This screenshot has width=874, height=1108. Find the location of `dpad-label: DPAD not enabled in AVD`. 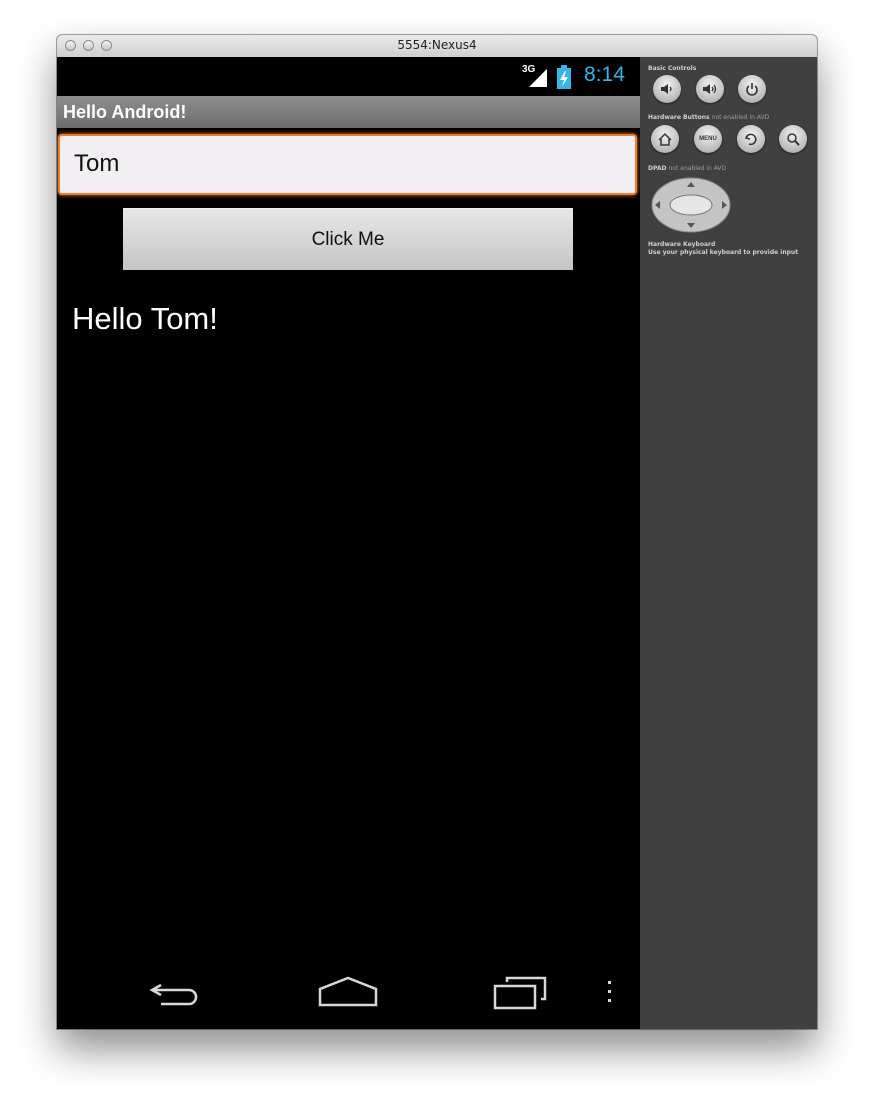

dpad-label: DPAD not enabled in AVD is located at coordinates (687, 168).